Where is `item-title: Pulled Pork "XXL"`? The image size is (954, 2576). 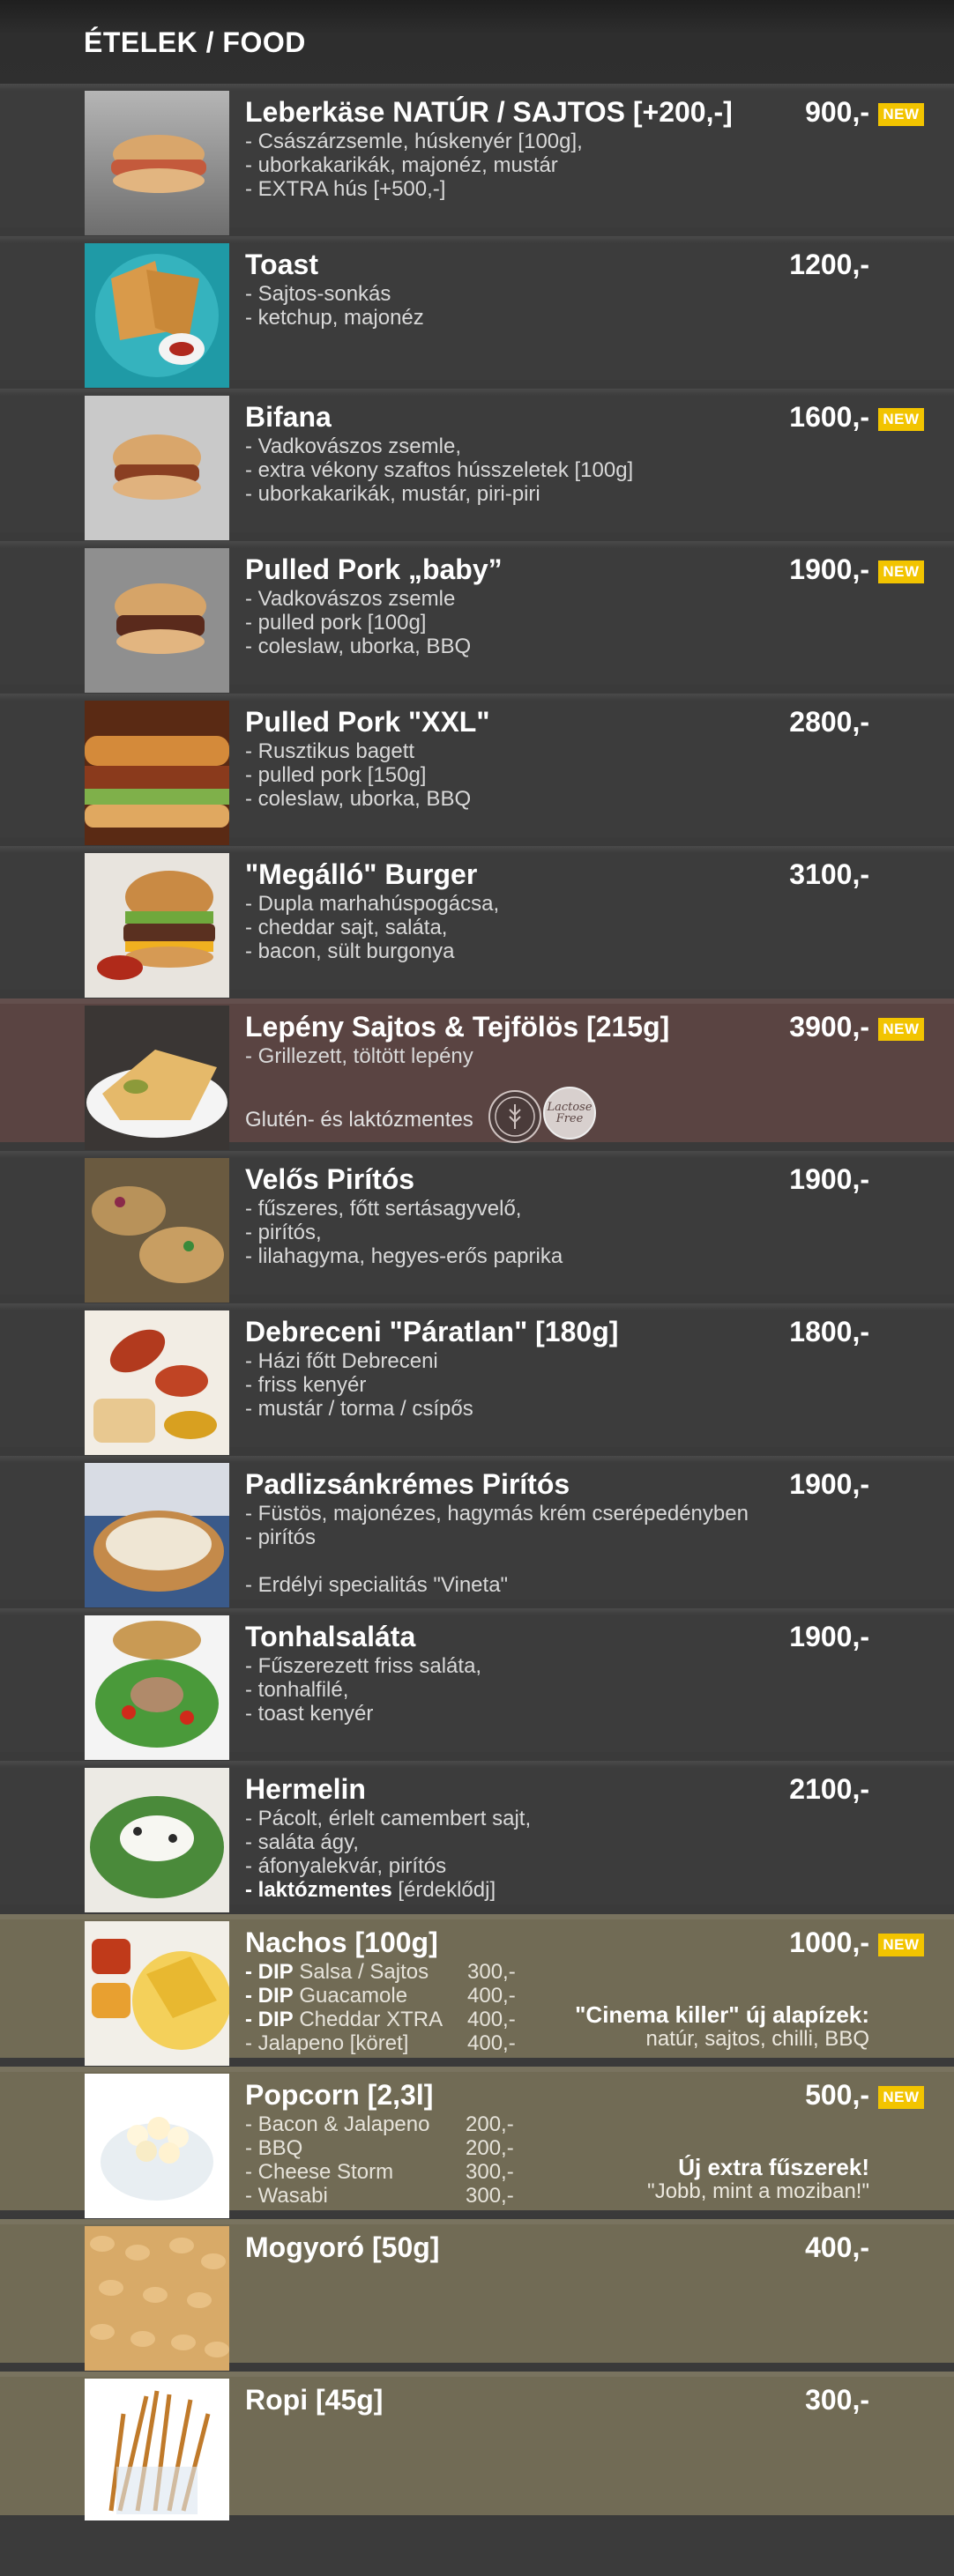 item-title: Pulled Pork "XXL" is located at coordinates (367, 722).